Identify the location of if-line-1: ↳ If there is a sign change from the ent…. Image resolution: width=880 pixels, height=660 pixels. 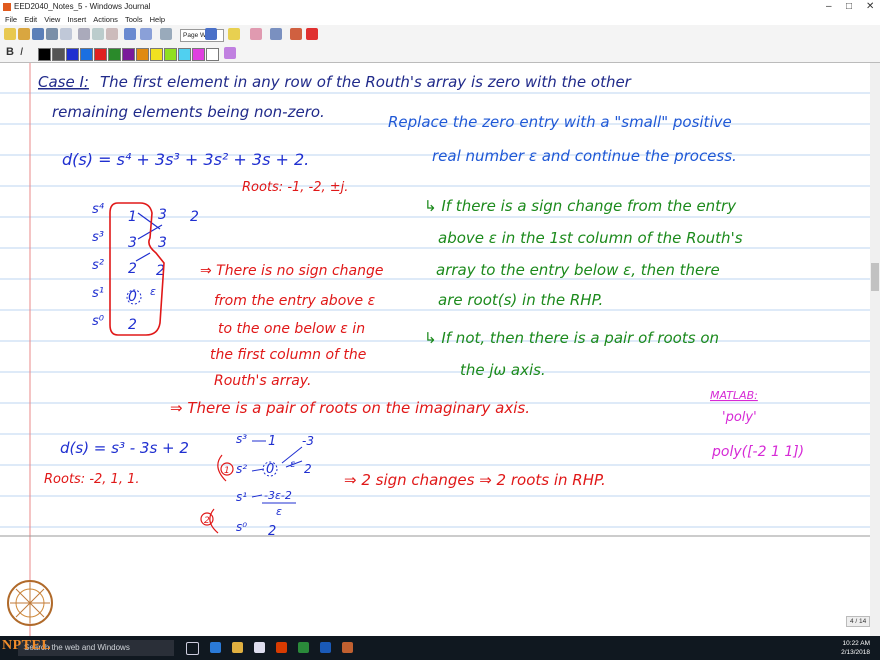
(580, 206).